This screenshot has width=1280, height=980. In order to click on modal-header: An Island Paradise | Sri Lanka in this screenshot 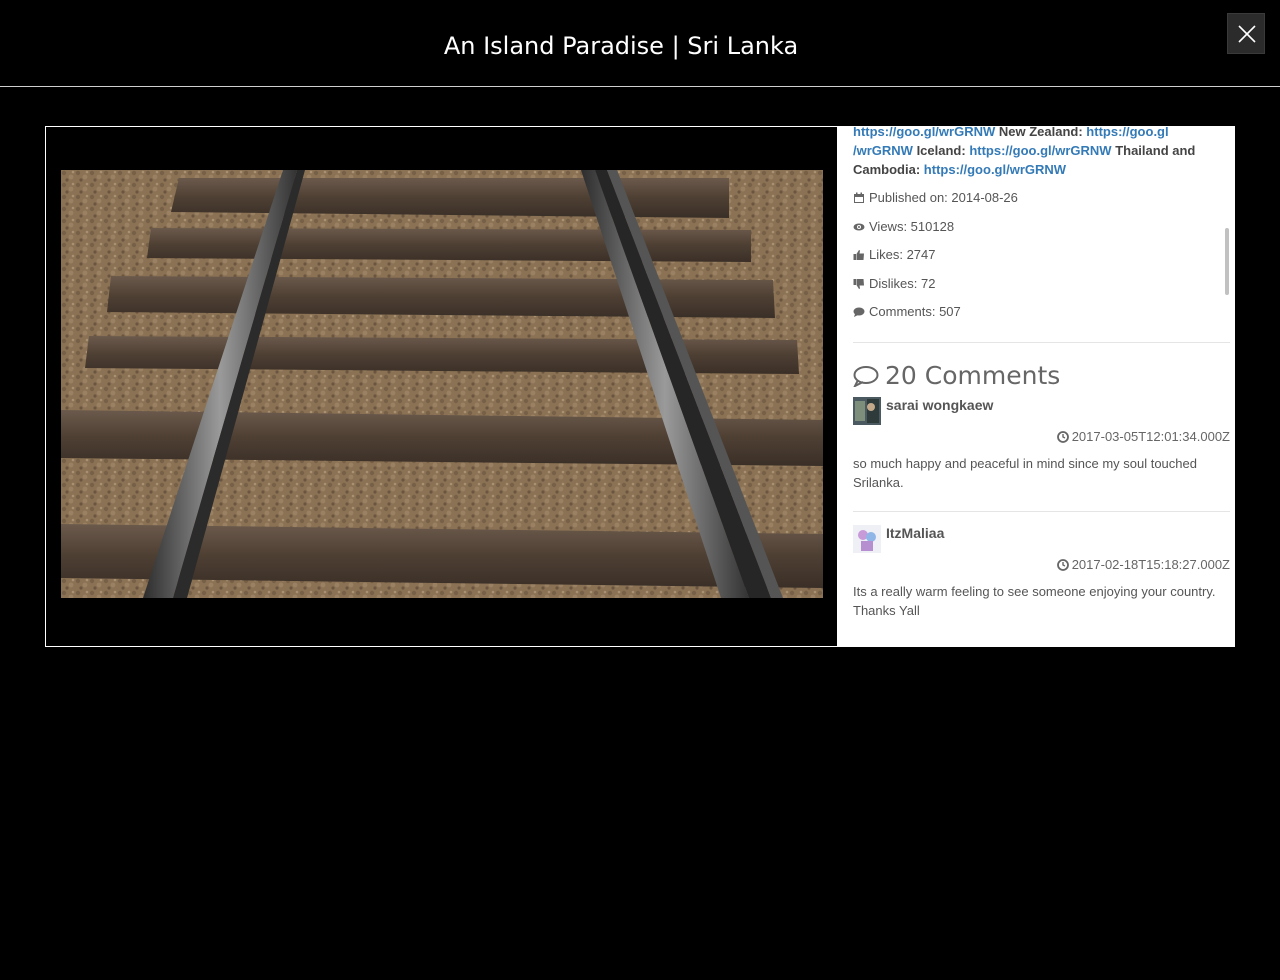, I will do `click(640, 43)`.